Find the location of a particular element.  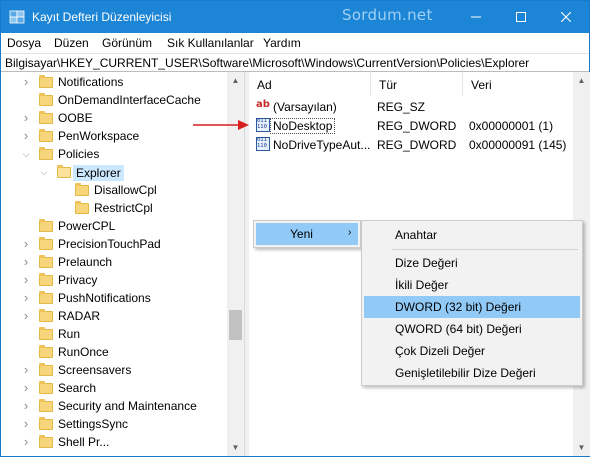

tree-item: › Privacy is located at coordinates (114, 280).